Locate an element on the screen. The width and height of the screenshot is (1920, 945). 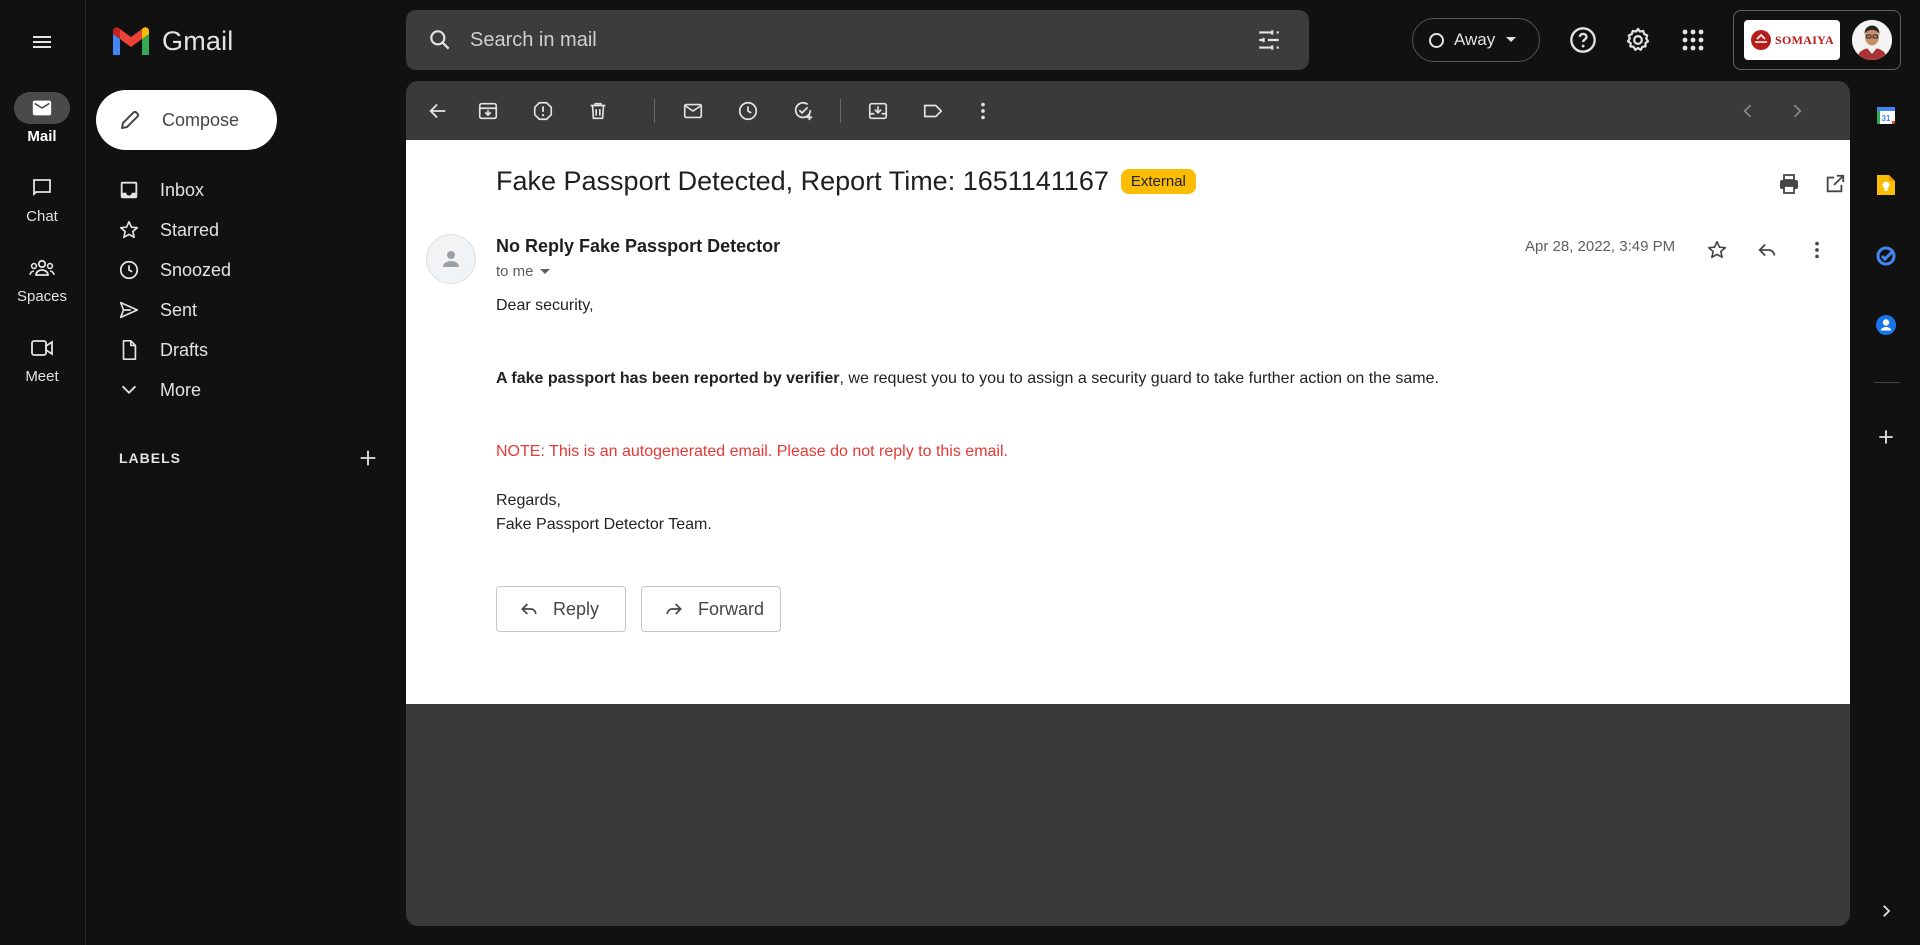
archive-button is located at coordinates (488, 111).